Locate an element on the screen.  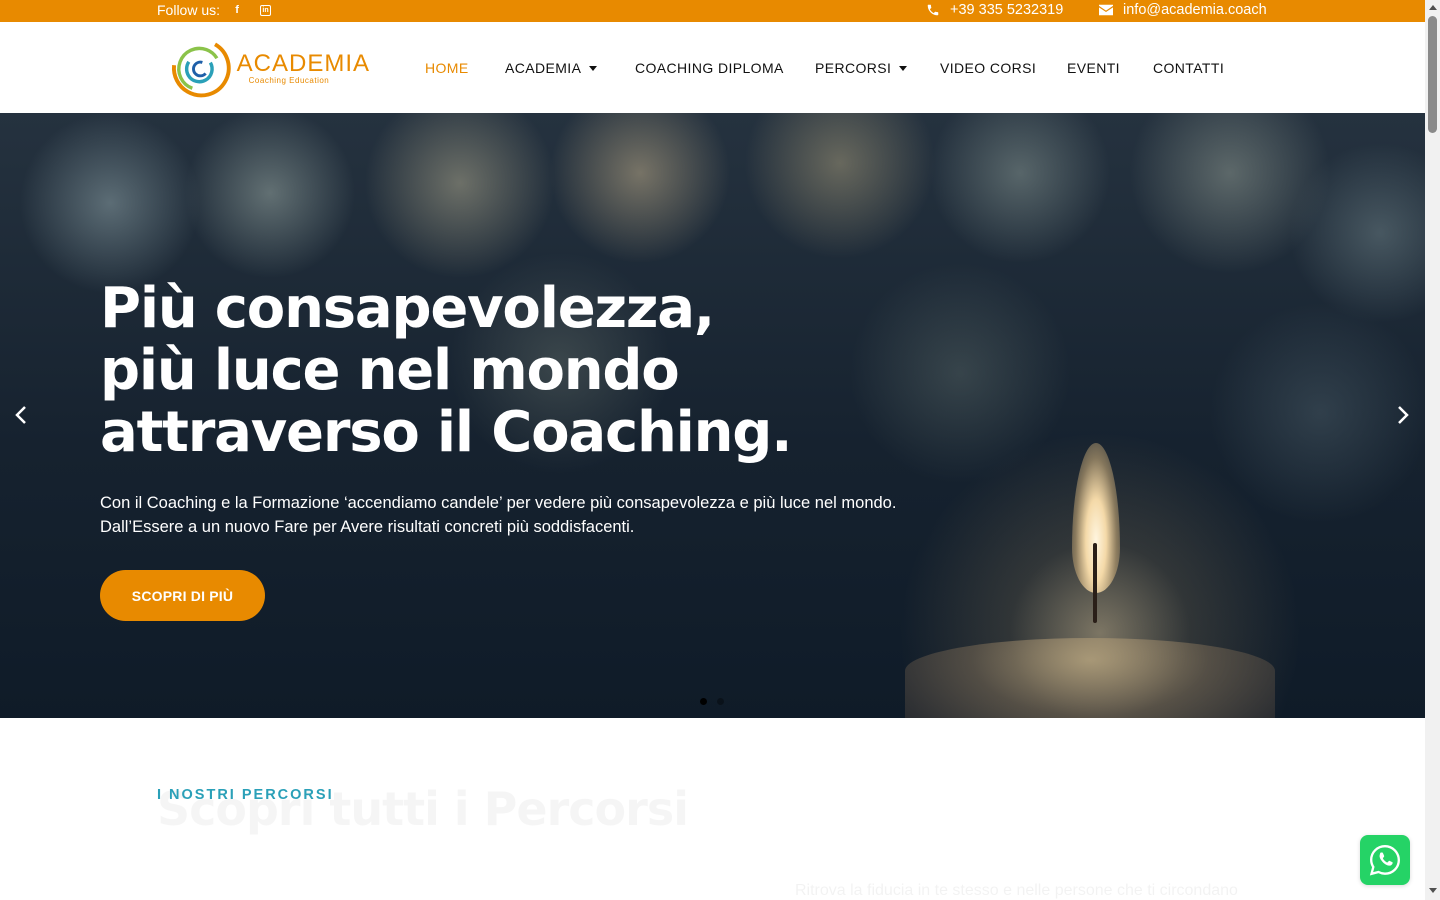
follow-us: Follow us: f in is located at coordinates (214, 10).